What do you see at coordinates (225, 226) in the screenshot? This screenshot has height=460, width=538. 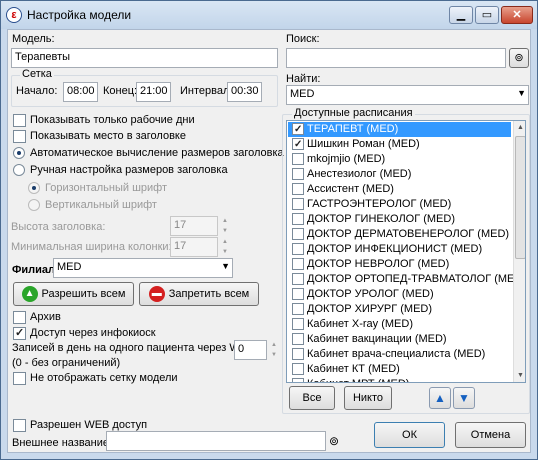 I see `header-height-spinner: ▲ ▼` at bounding box center [225, 226].